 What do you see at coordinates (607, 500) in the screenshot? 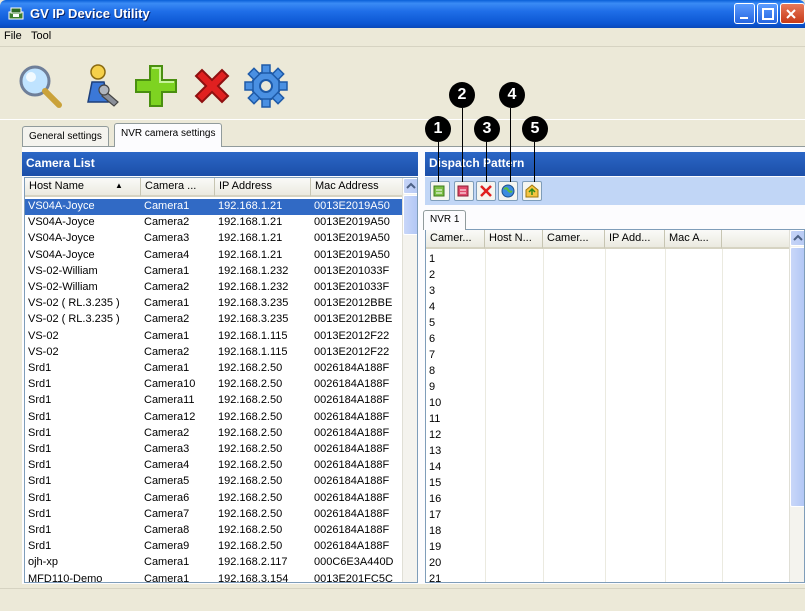
I see `table-row: 16` at bounding box center [607, 500].